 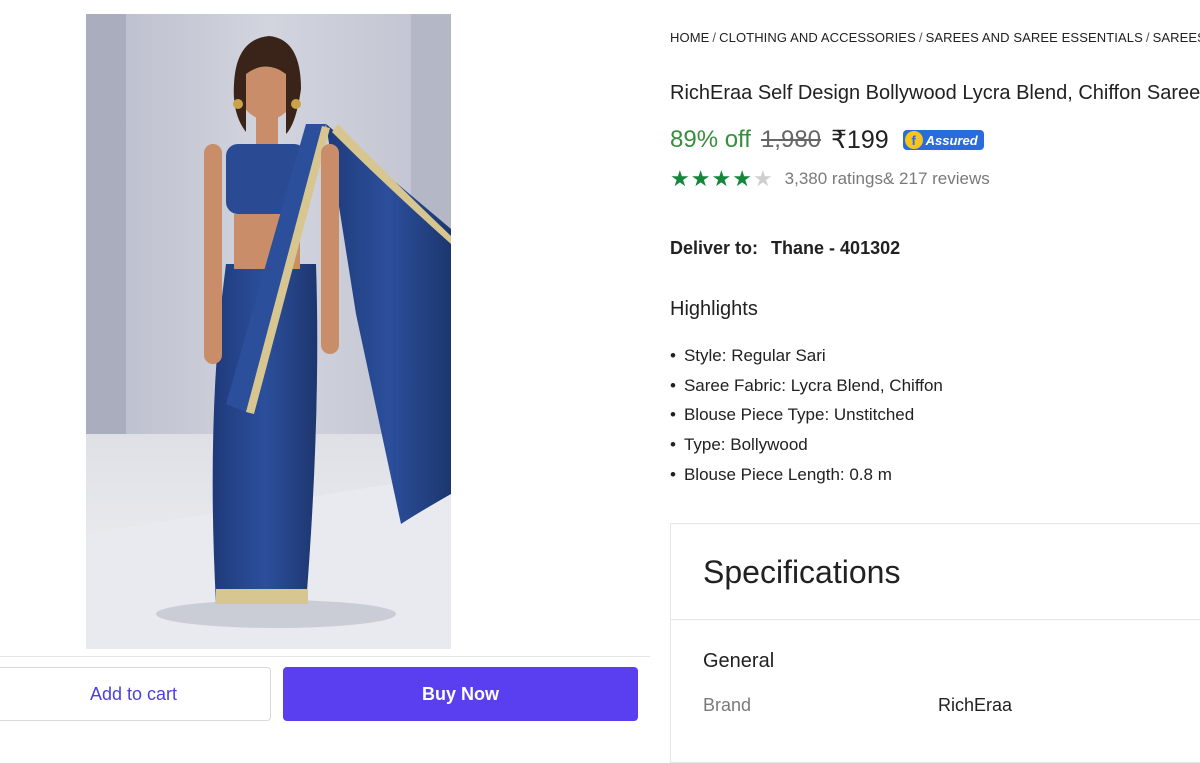 I want to click on specifications-panel: Specifications General Brand RichEraa, so click(x=935, y=643).